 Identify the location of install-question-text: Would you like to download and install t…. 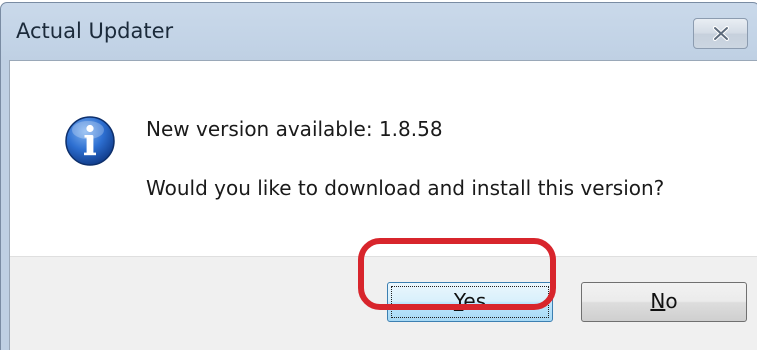
(405, 188).